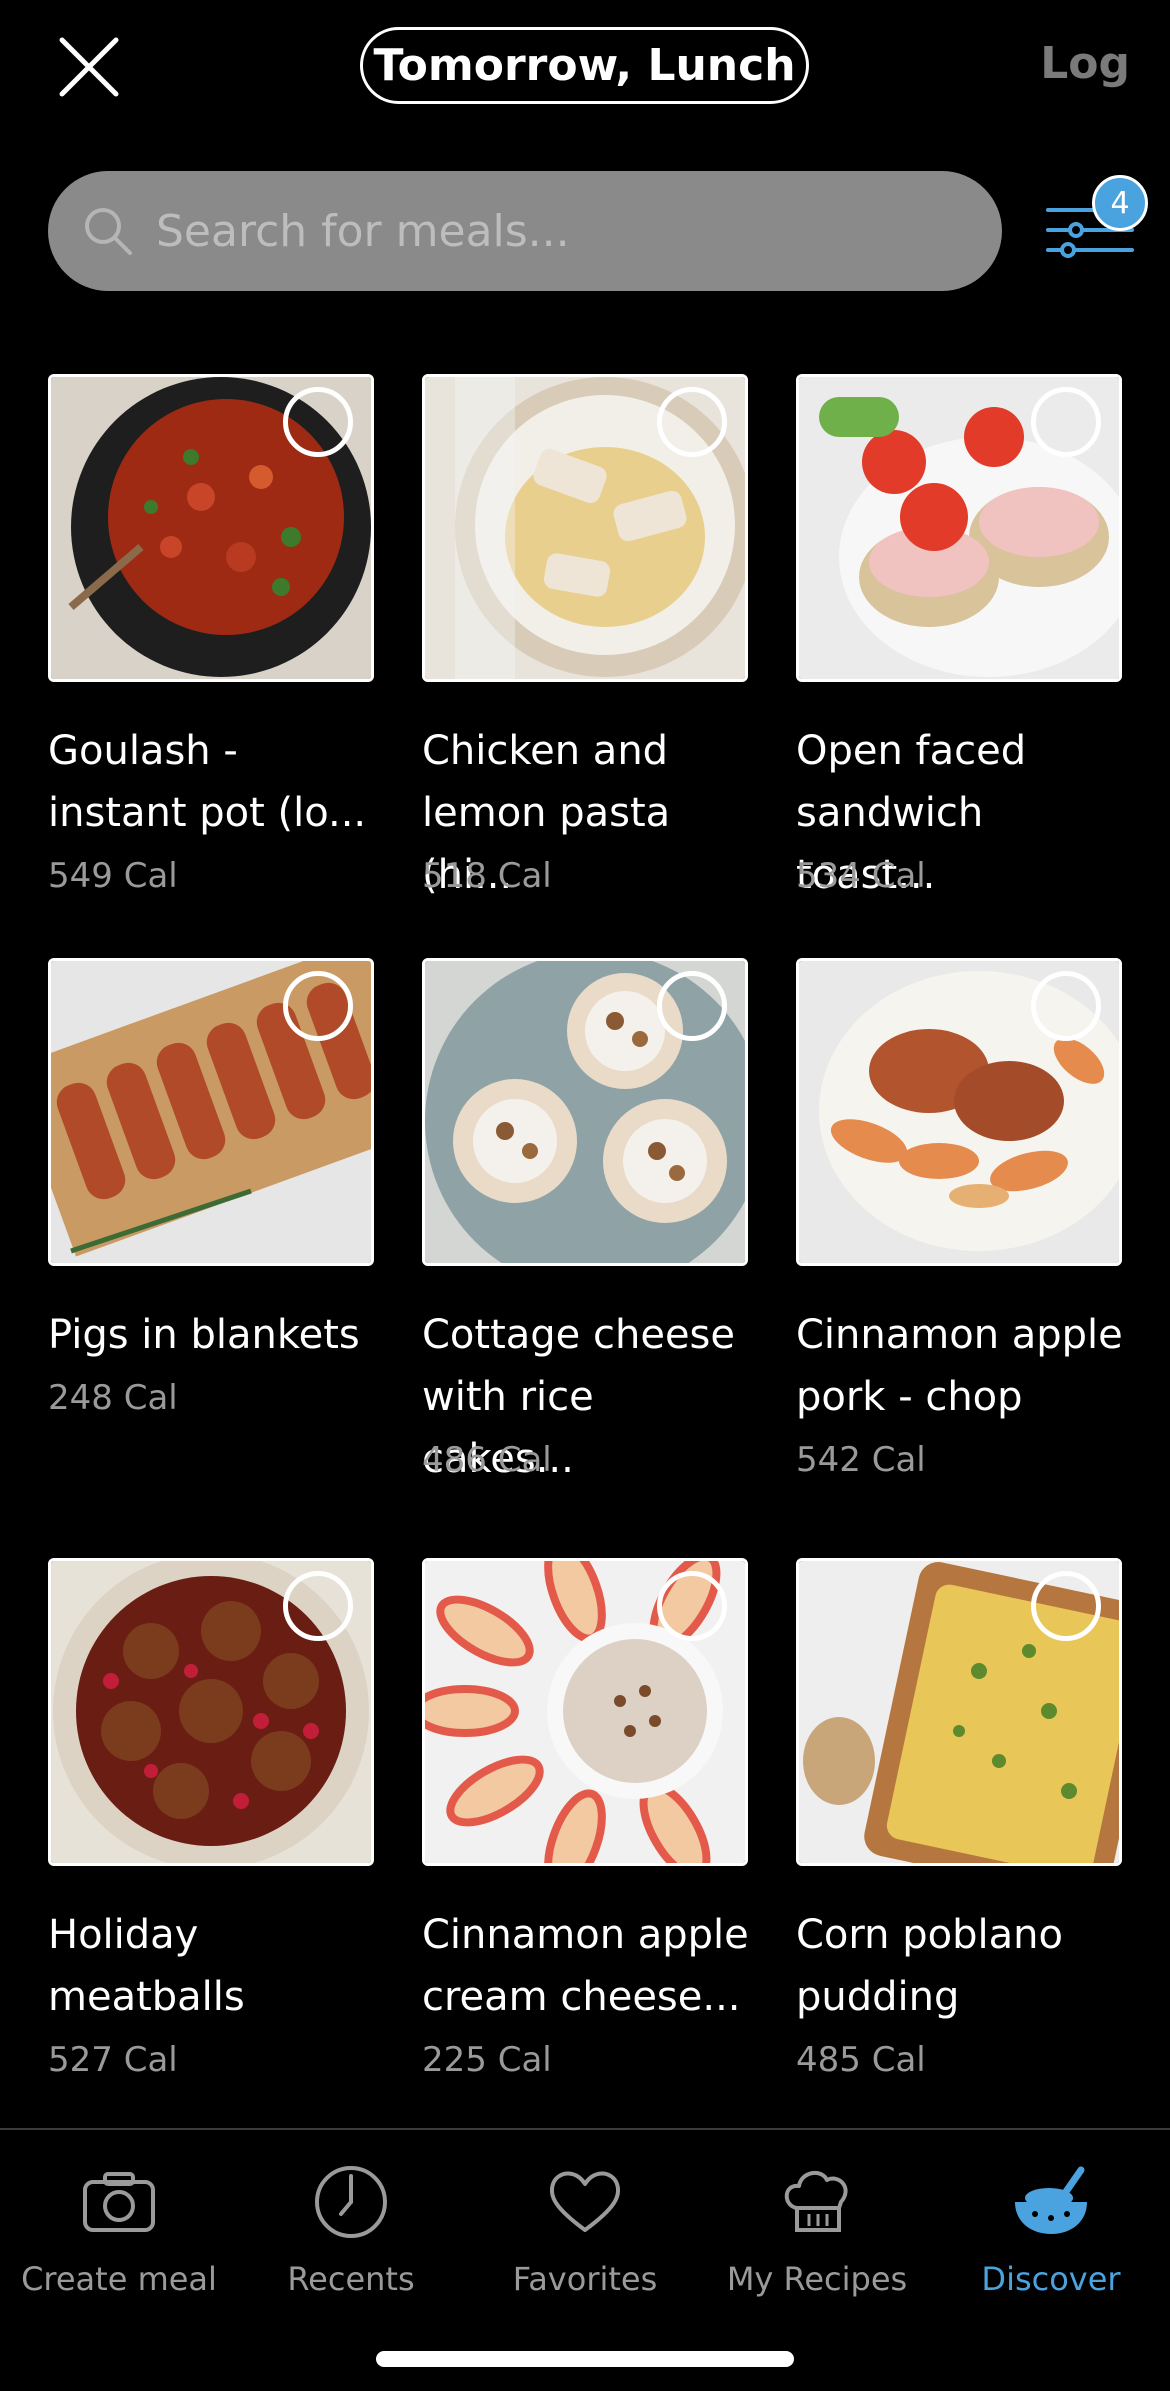 This screenshot has width=1170, height=2391. I want to click on meal-calories: 549 Cal, so click(113, 876).